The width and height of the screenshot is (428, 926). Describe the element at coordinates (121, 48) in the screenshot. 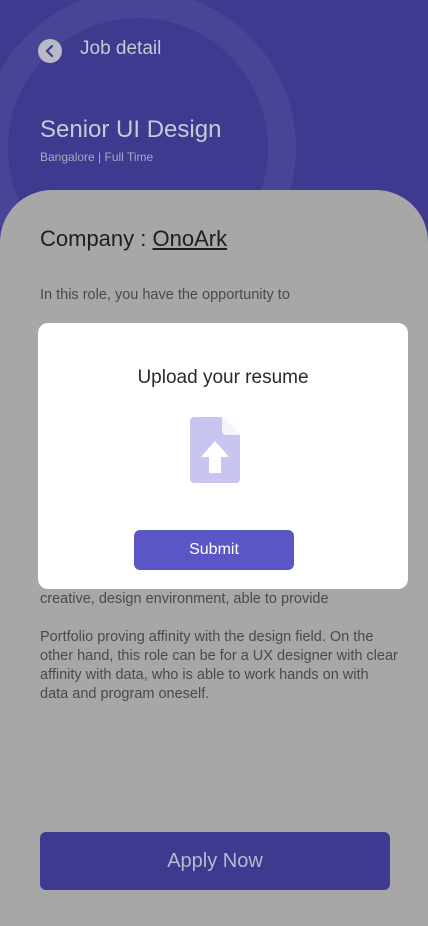

I see `header-title: Job detail` at that location.